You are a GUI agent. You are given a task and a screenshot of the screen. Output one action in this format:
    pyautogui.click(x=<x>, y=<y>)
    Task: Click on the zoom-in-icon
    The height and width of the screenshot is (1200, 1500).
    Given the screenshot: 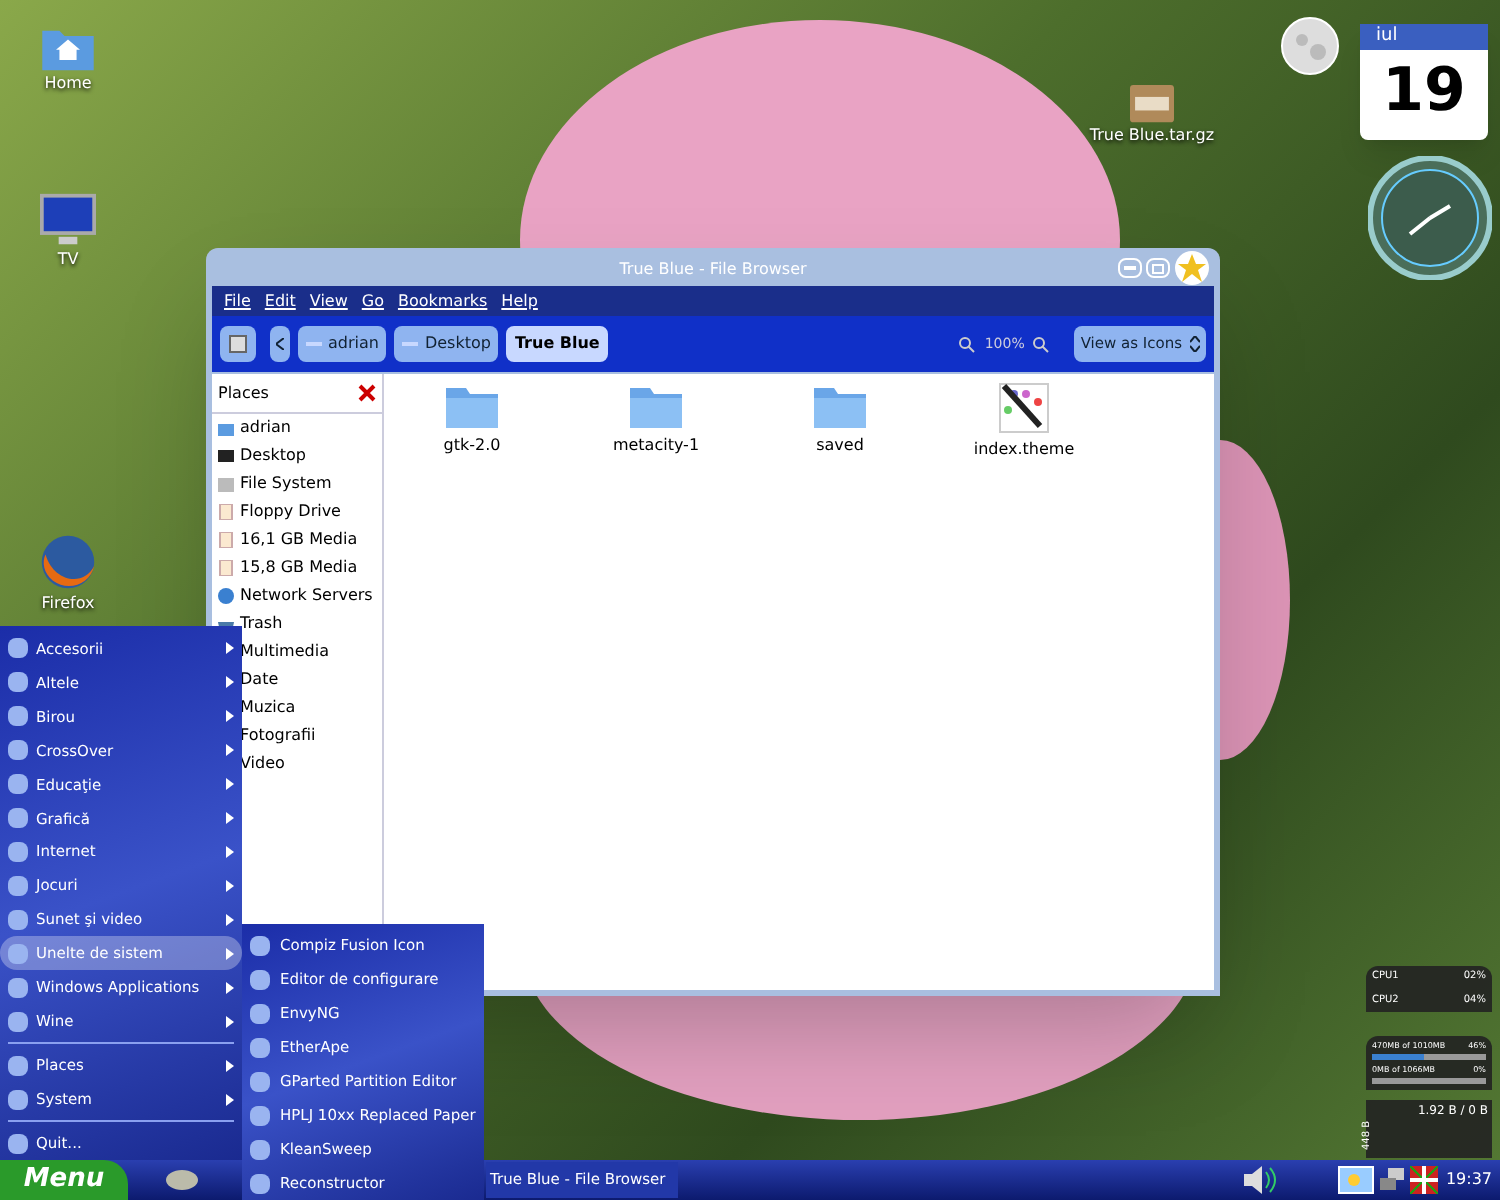 What is the action you would take?
    pyautogui.click(x=1041, y=344)
    